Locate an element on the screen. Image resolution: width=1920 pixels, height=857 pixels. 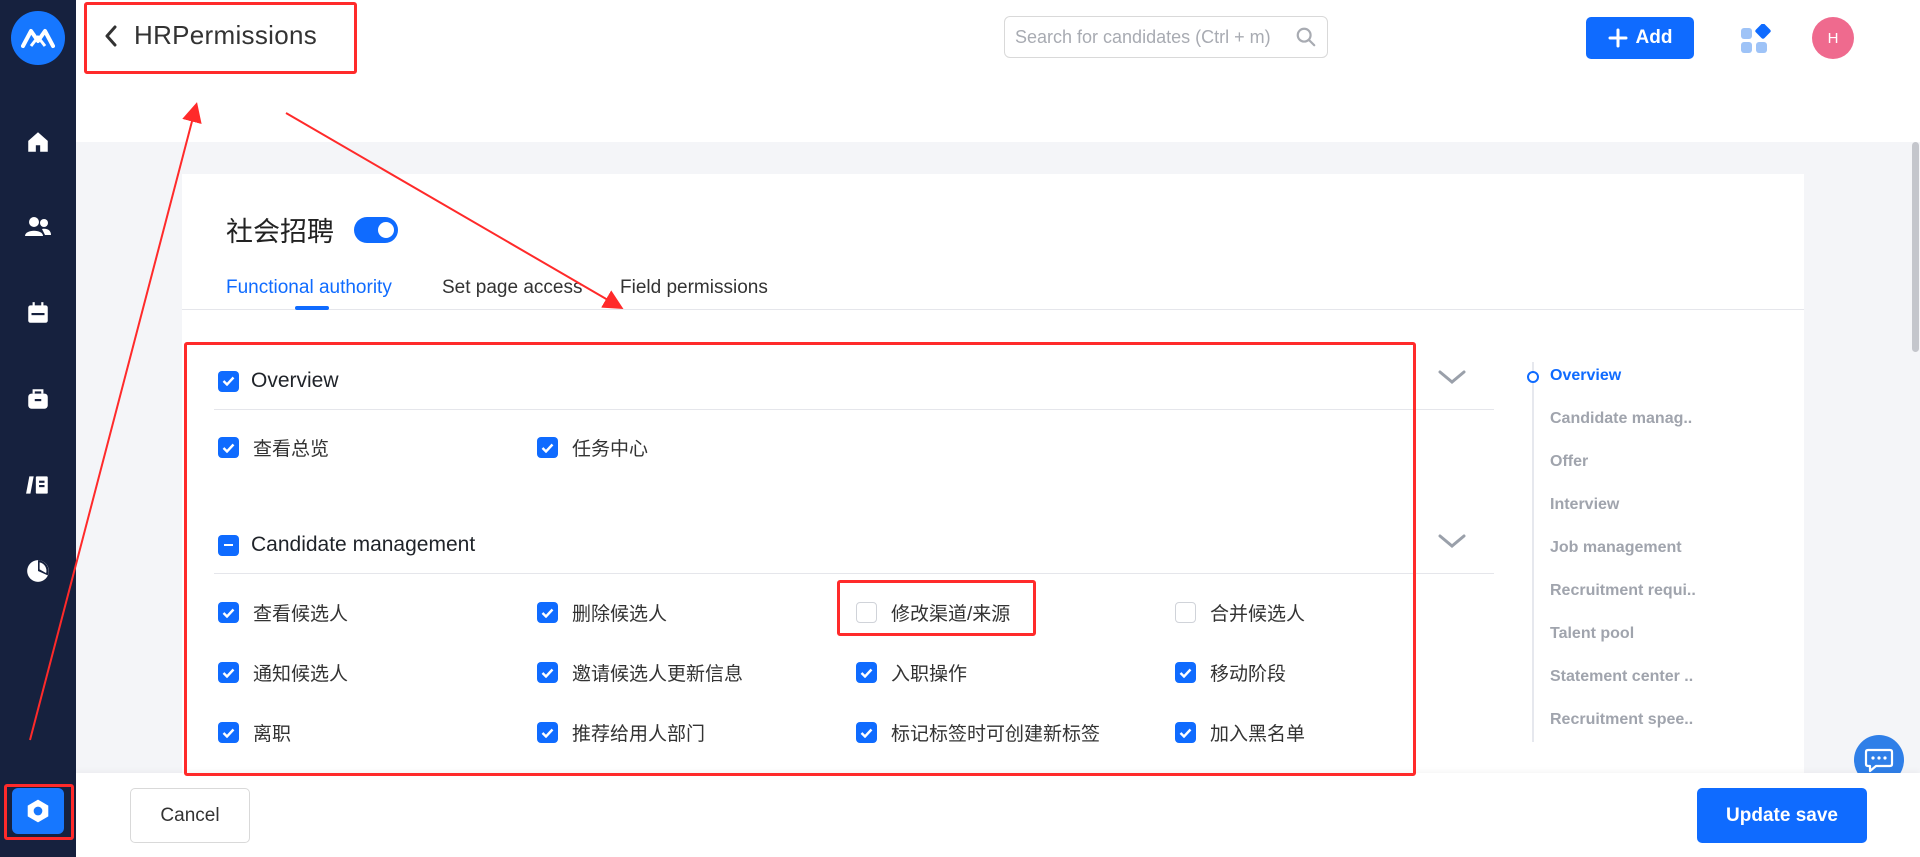
avatar: H is located at coordinates (1833, 38).